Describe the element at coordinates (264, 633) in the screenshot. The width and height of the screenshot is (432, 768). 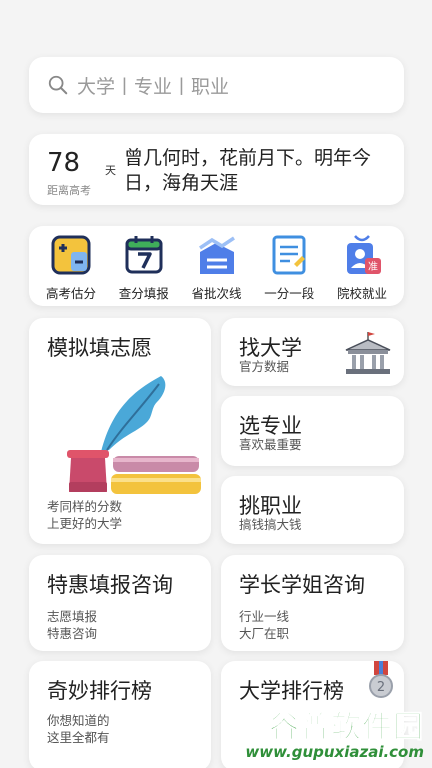
I see `subtitle-line: 大厂在职` at that location.